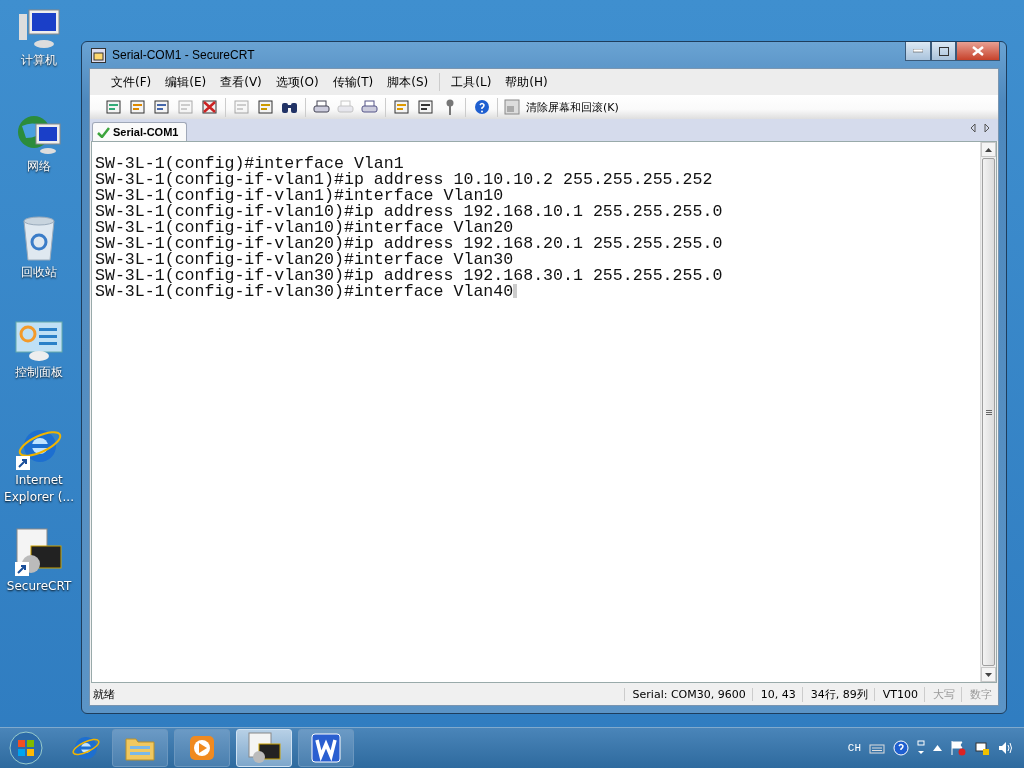 The width and height of the screenshot is (1024, 768). I want to click on maximize-button, so click(943, 51).